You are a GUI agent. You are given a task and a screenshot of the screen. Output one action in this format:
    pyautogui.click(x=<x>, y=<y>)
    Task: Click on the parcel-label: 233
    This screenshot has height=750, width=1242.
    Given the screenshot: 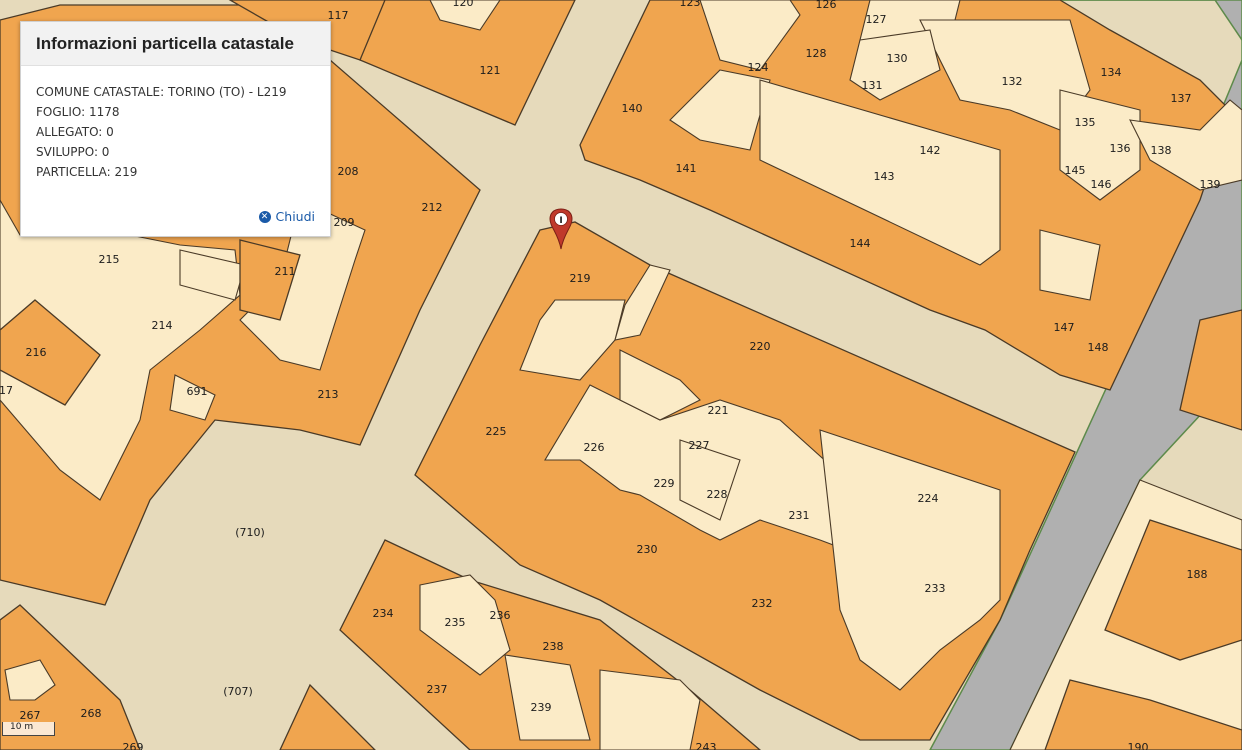 What is the action you would take?
    pyautogui.click(x=935, y=588)
    